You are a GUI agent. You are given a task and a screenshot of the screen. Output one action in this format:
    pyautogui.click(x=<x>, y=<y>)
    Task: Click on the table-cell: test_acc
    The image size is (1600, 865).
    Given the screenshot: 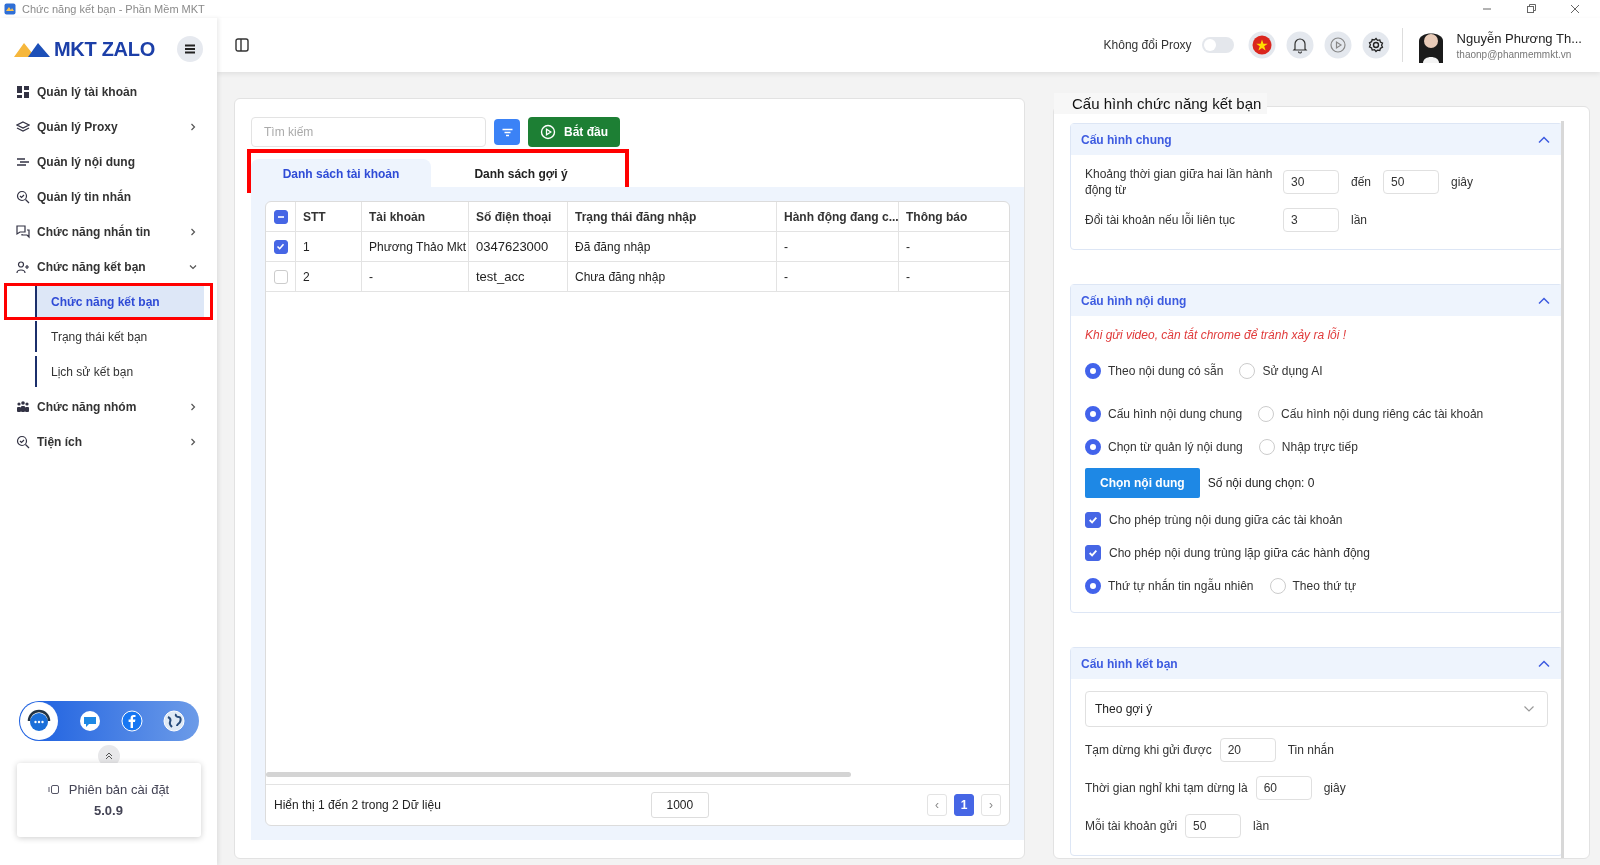 What is the action you would take?
    pyautogui.click(x=518, y=276)
    